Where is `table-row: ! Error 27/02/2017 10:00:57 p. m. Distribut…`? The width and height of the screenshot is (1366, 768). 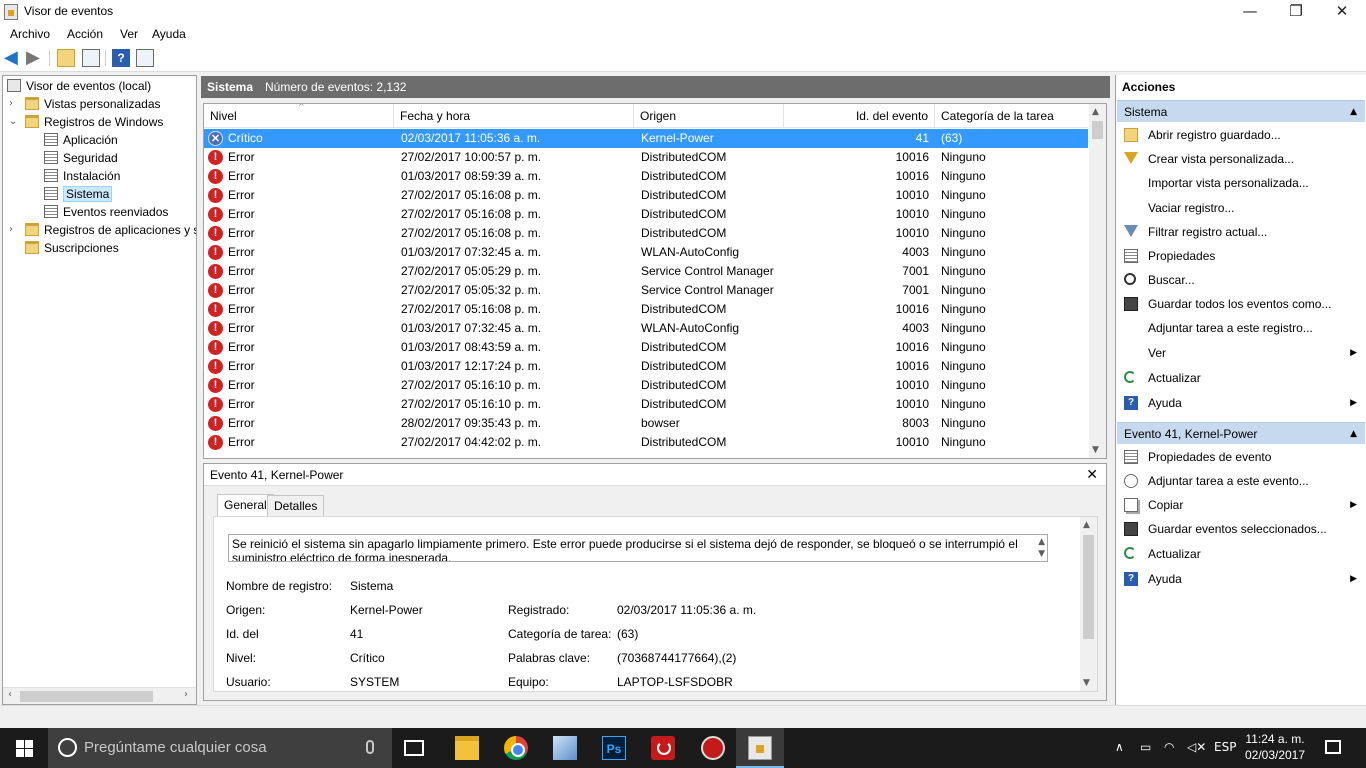 table-row: ! Error 27/02/2017 10:00:57 p. m. Distribut… is located at coordinates (646, 157).